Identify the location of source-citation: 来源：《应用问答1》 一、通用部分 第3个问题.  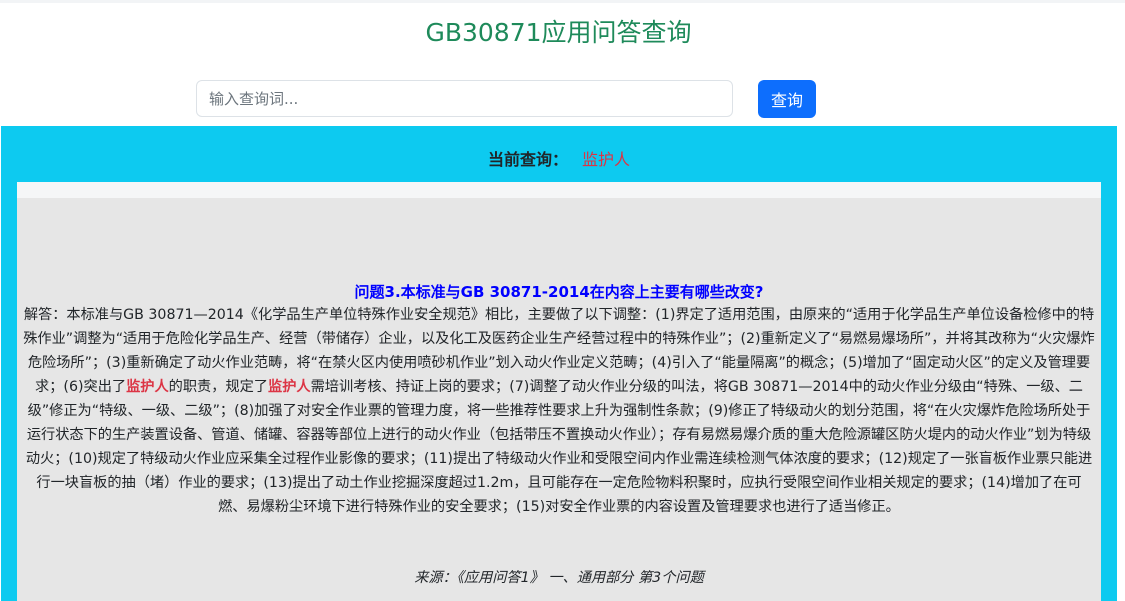
(559, 578).